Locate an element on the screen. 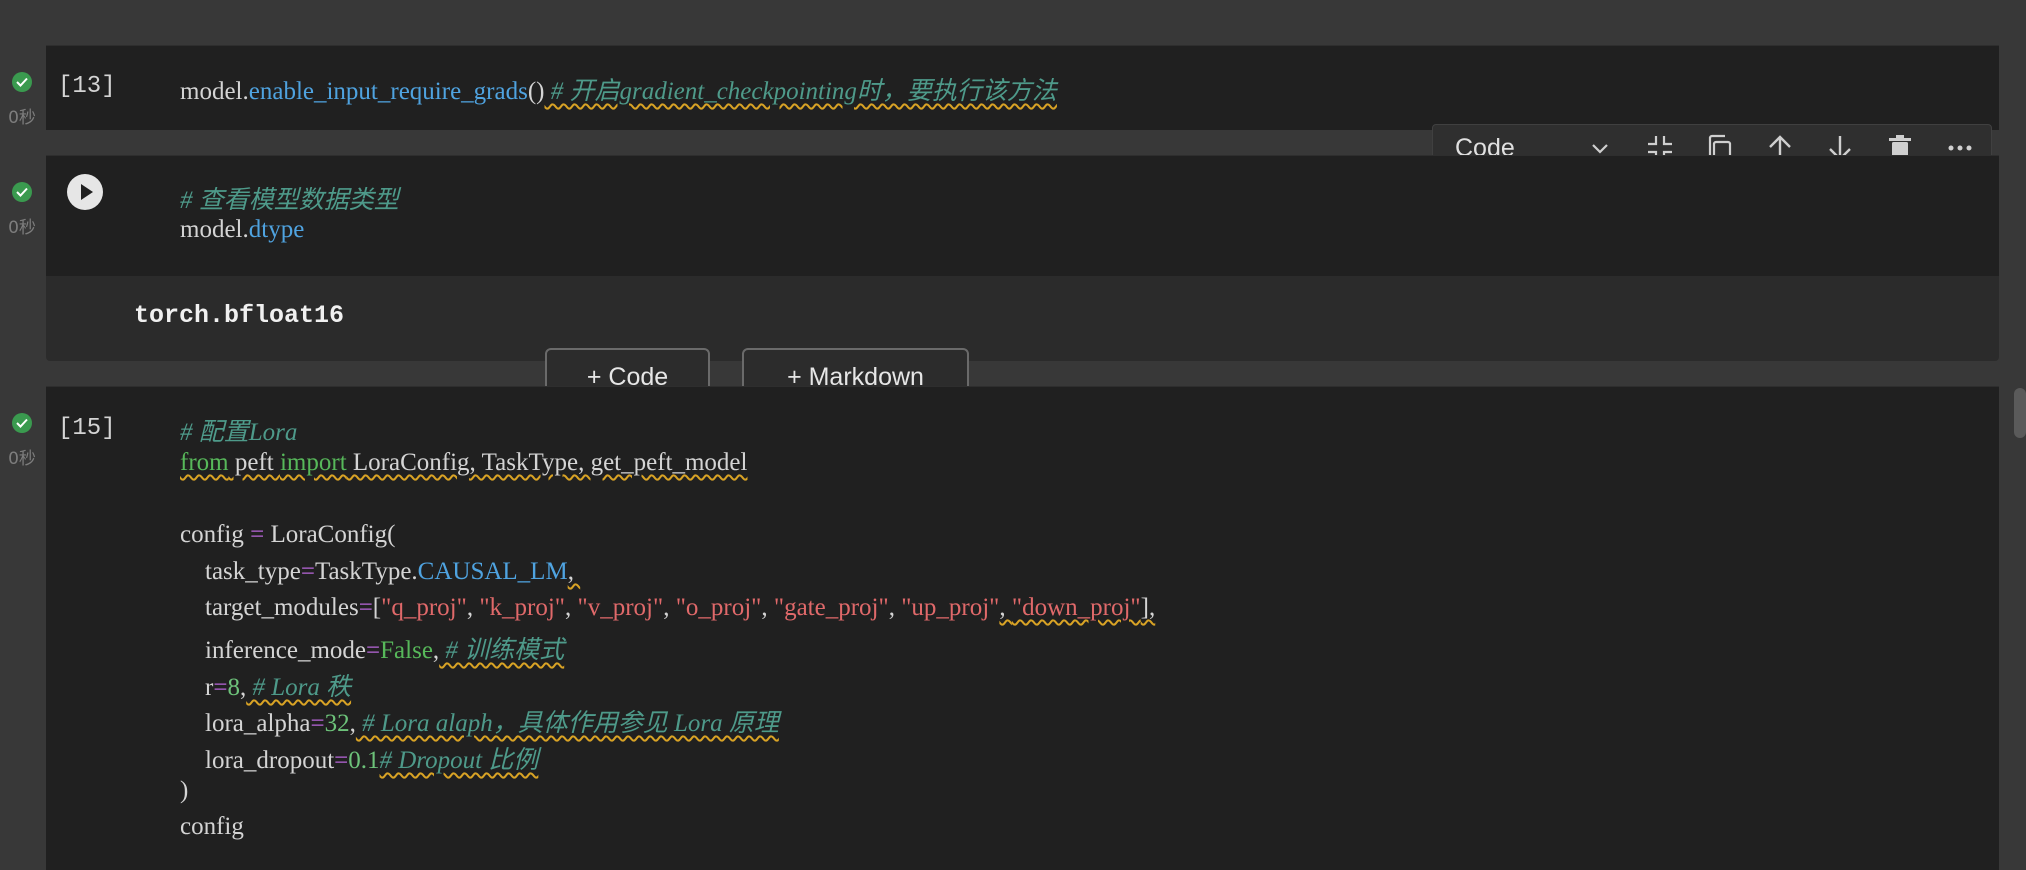 This screenshot has height=870, width=2026. code-line: config = LoraConfig( is located at coordinates (287, 535).